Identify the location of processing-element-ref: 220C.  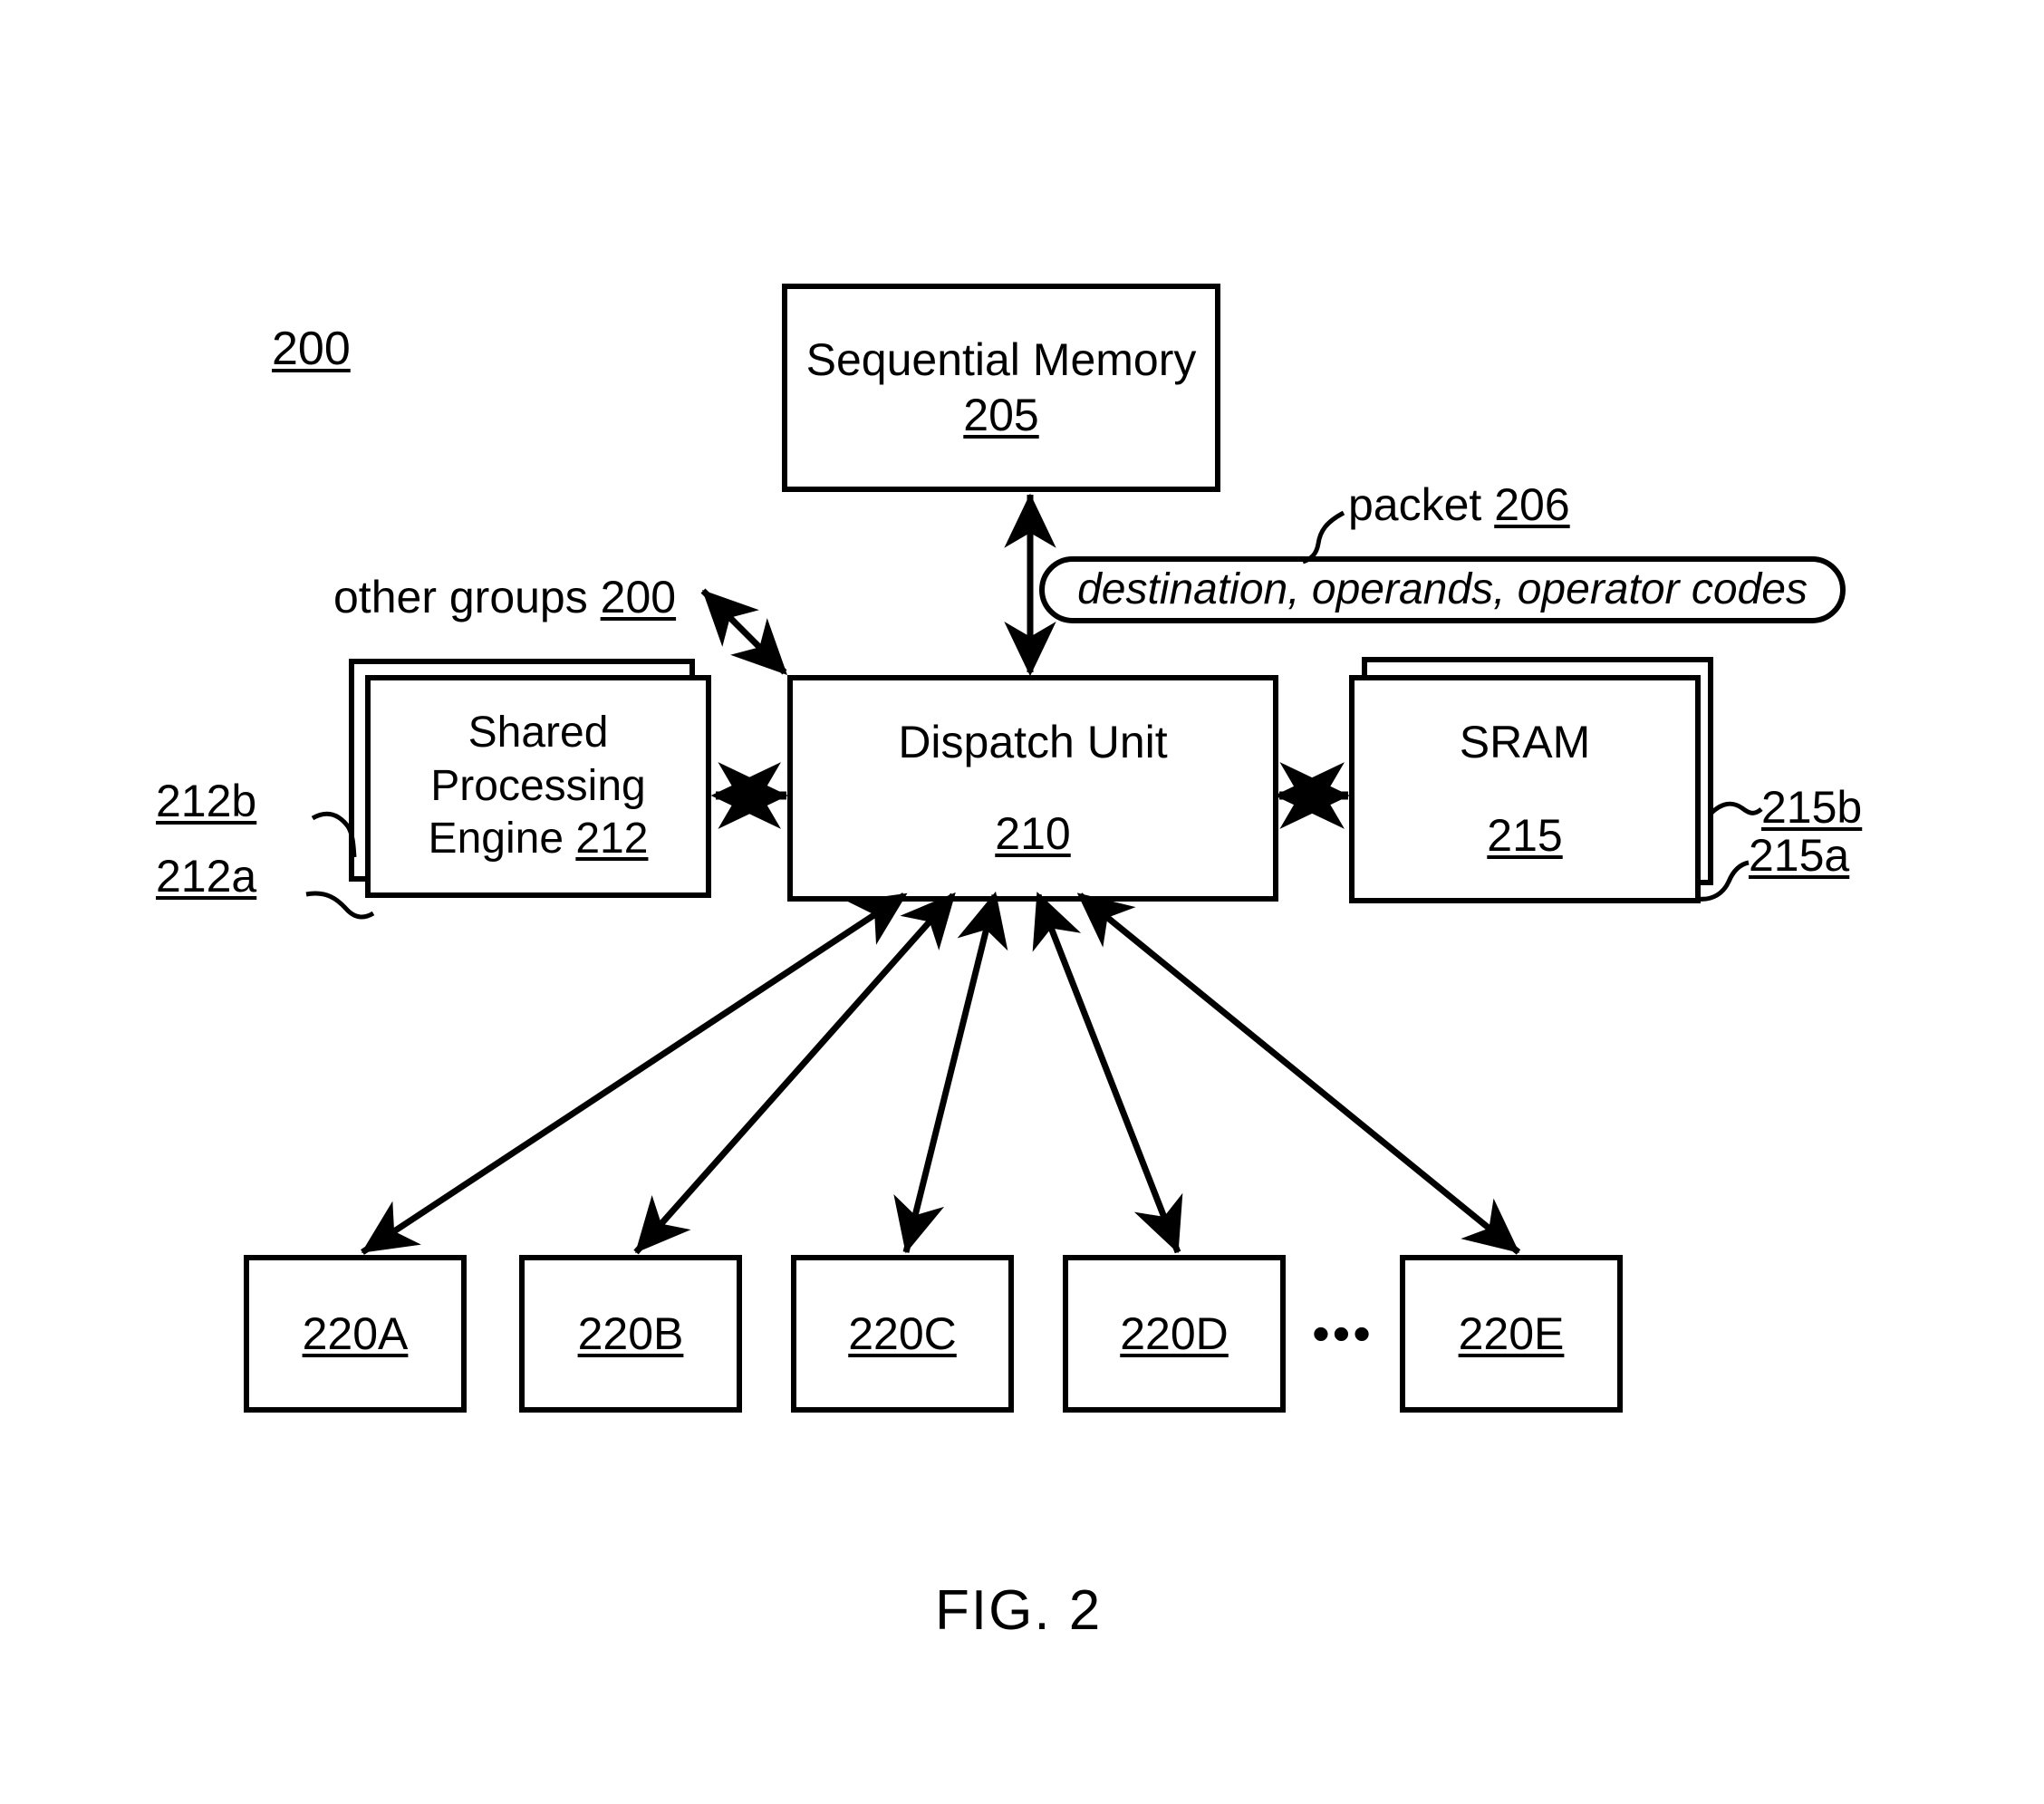
(902, 1333).